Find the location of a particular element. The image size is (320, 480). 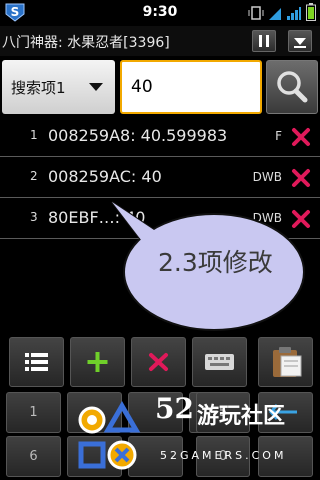

search-type-label: 搜索项1 is located at coordinates (38, 88).